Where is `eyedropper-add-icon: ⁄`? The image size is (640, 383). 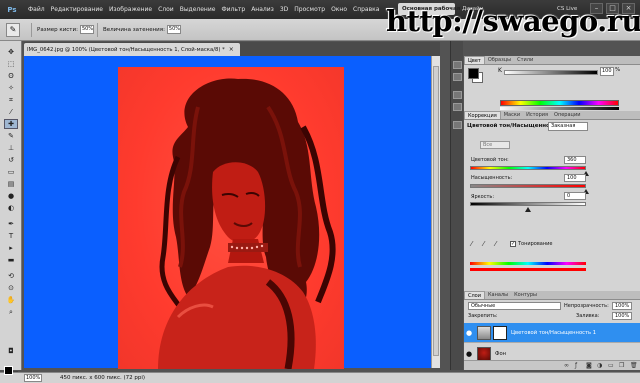
eyedropper-add-icon: ⁄ is located at coordinates (483, 244).